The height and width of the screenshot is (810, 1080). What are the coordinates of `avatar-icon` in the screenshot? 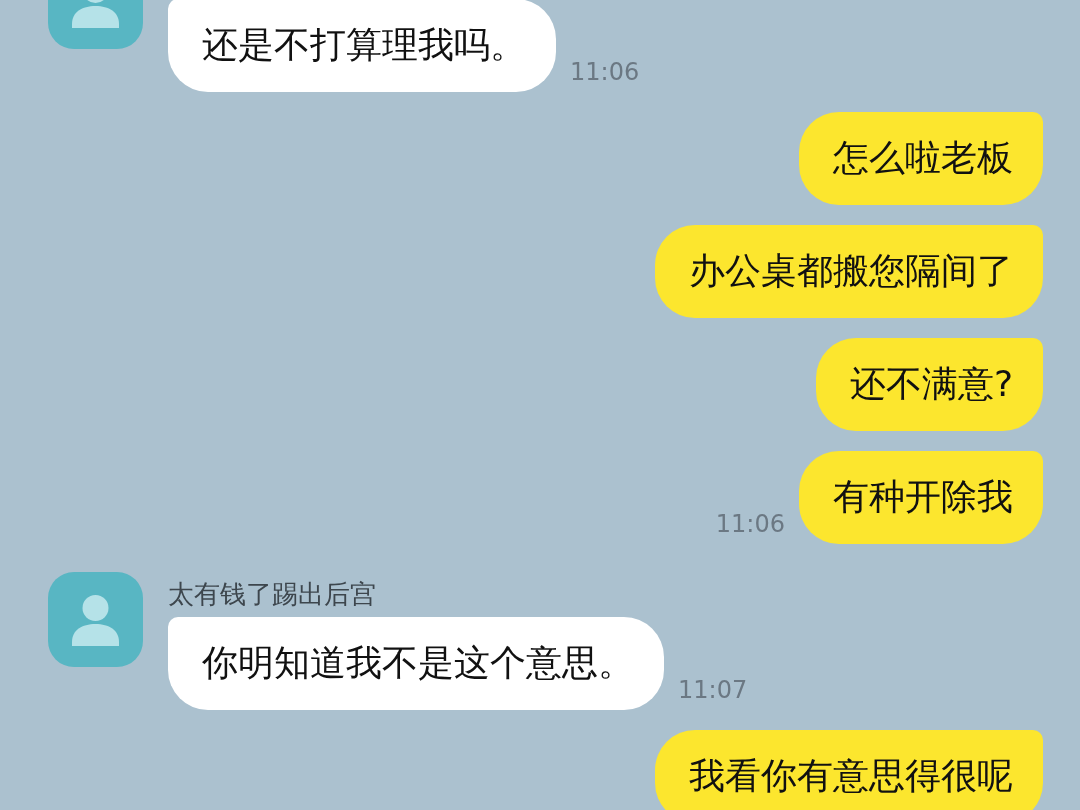 It's located at (95, 619).